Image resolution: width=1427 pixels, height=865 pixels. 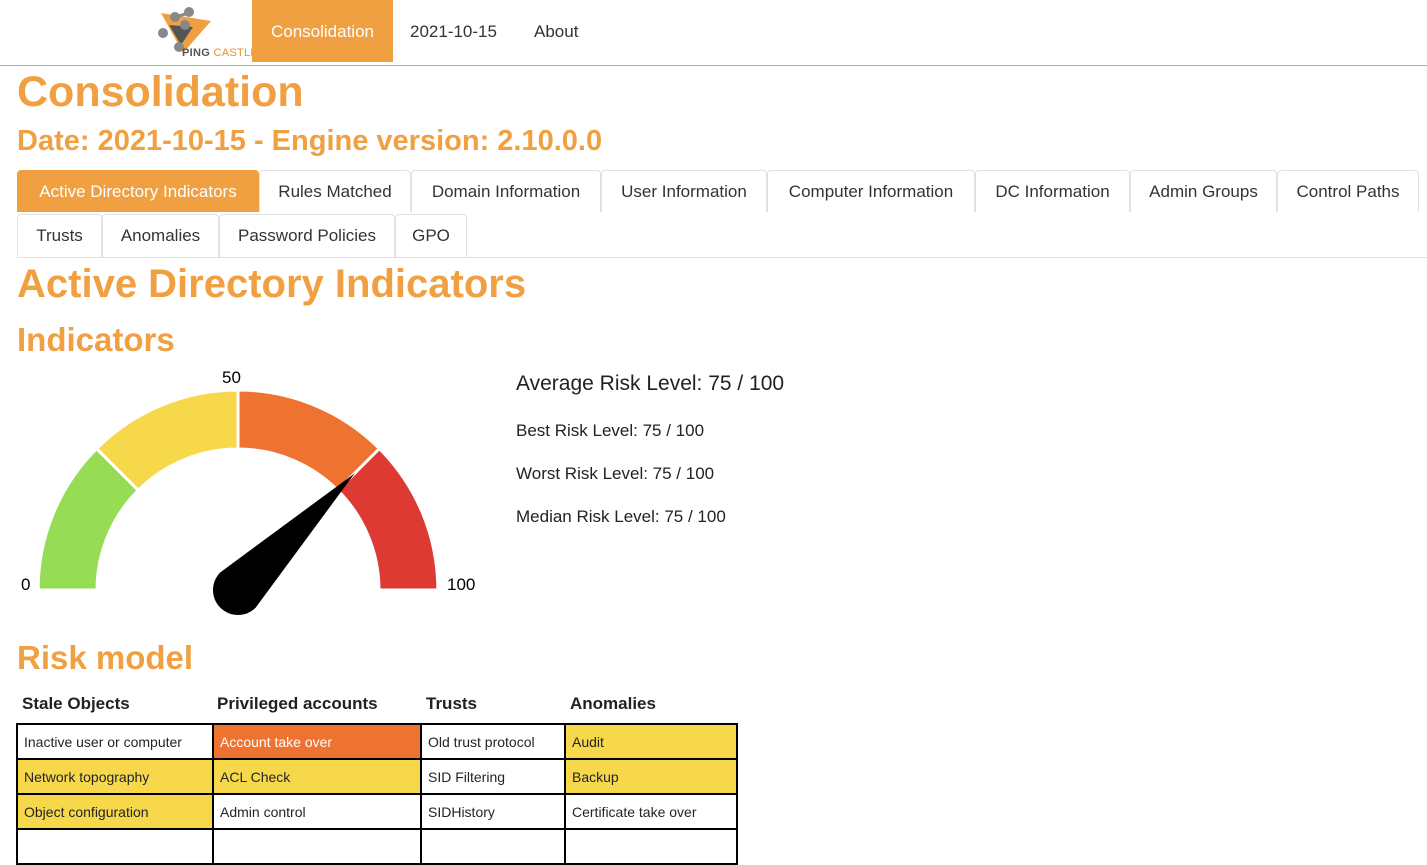 What do you see at coordinates (461, 584) in the screenshot?
I see `gauge-label-max: 100` at bounding box center [461, 584].